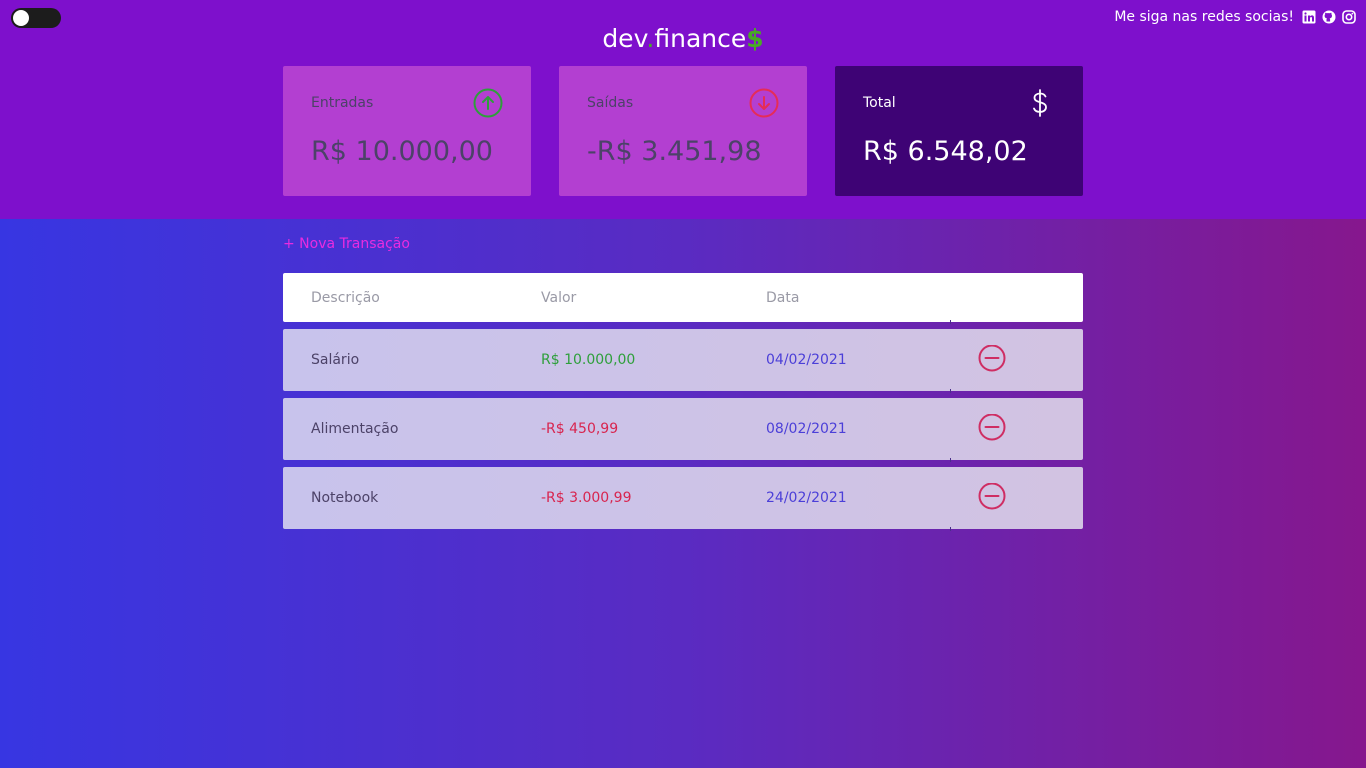 This screenshot has width=1366, height=768. I want to click on row-value: -R$ 450,99, so click(580, 429).